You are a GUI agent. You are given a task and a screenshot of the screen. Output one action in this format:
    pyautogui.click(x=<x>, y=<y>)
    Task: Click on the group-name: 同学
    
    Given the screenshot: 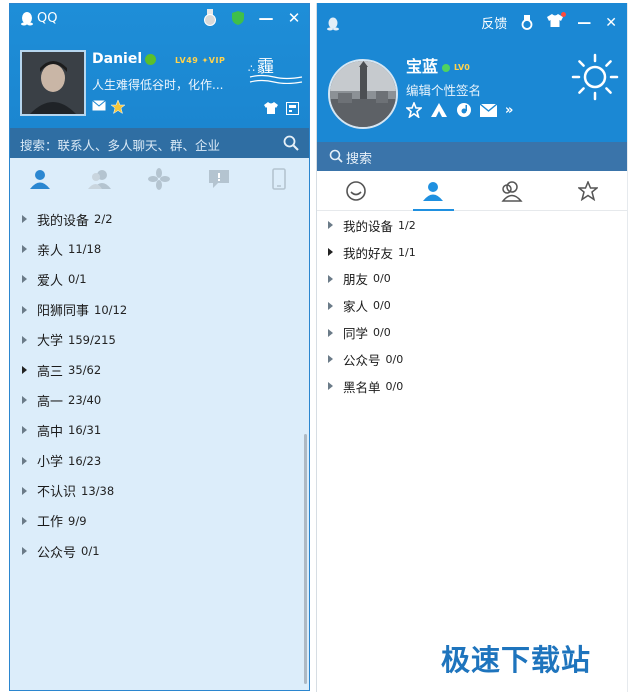 What is the action you would take?
    pyautogui.click(x=356, y=334)
    